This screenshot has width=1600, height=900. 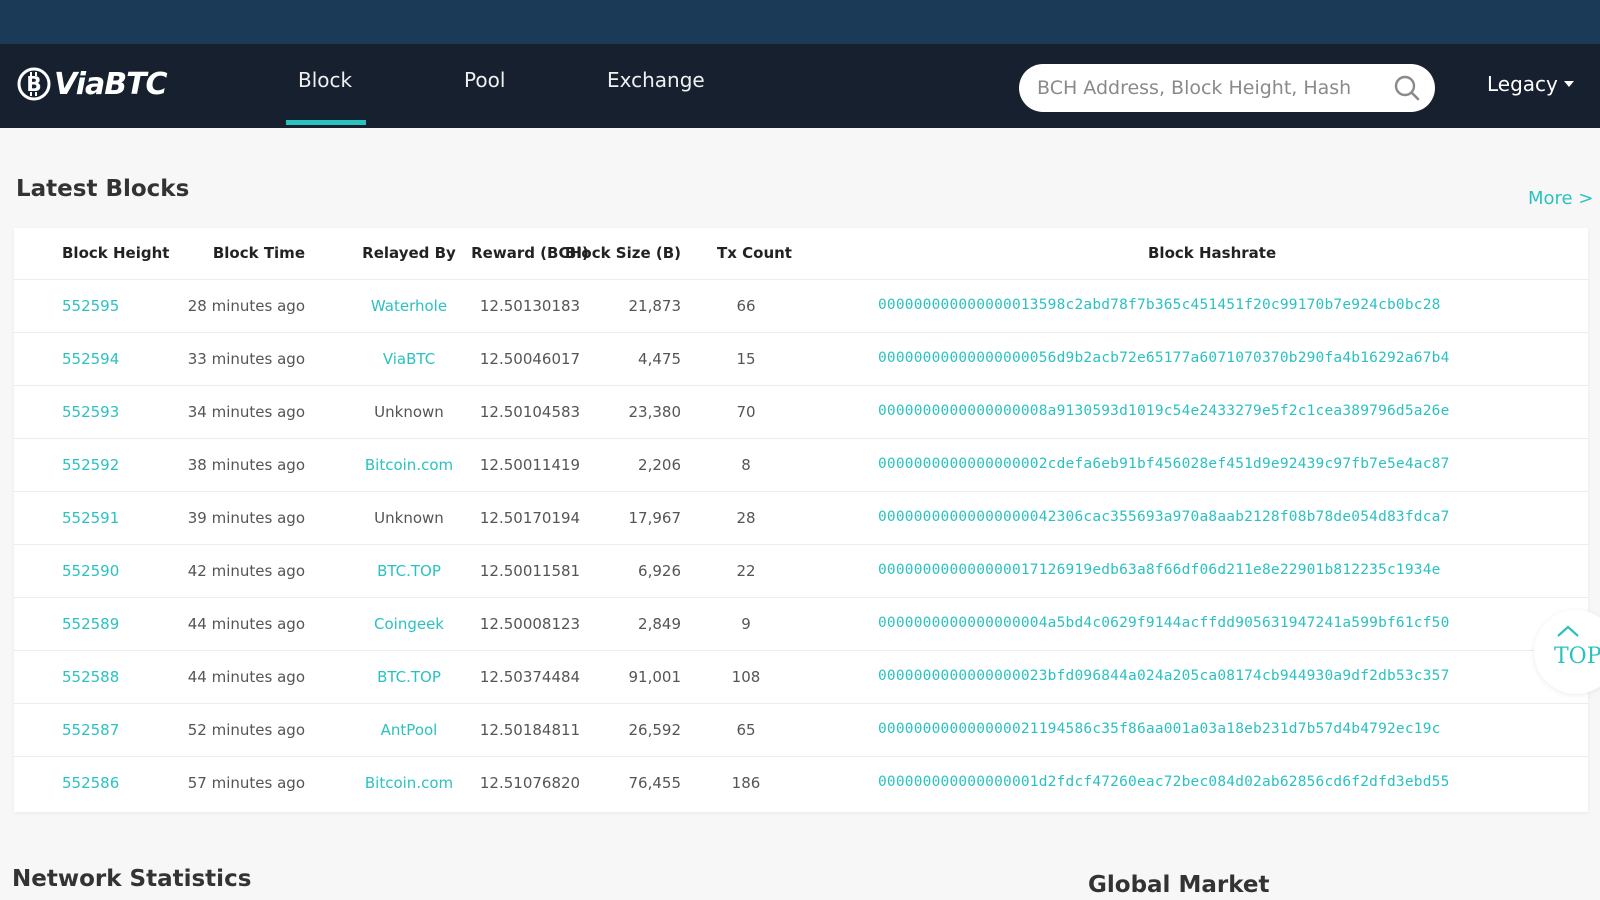 I want to click on block-size: 21,873, so click(x=655, y=306).